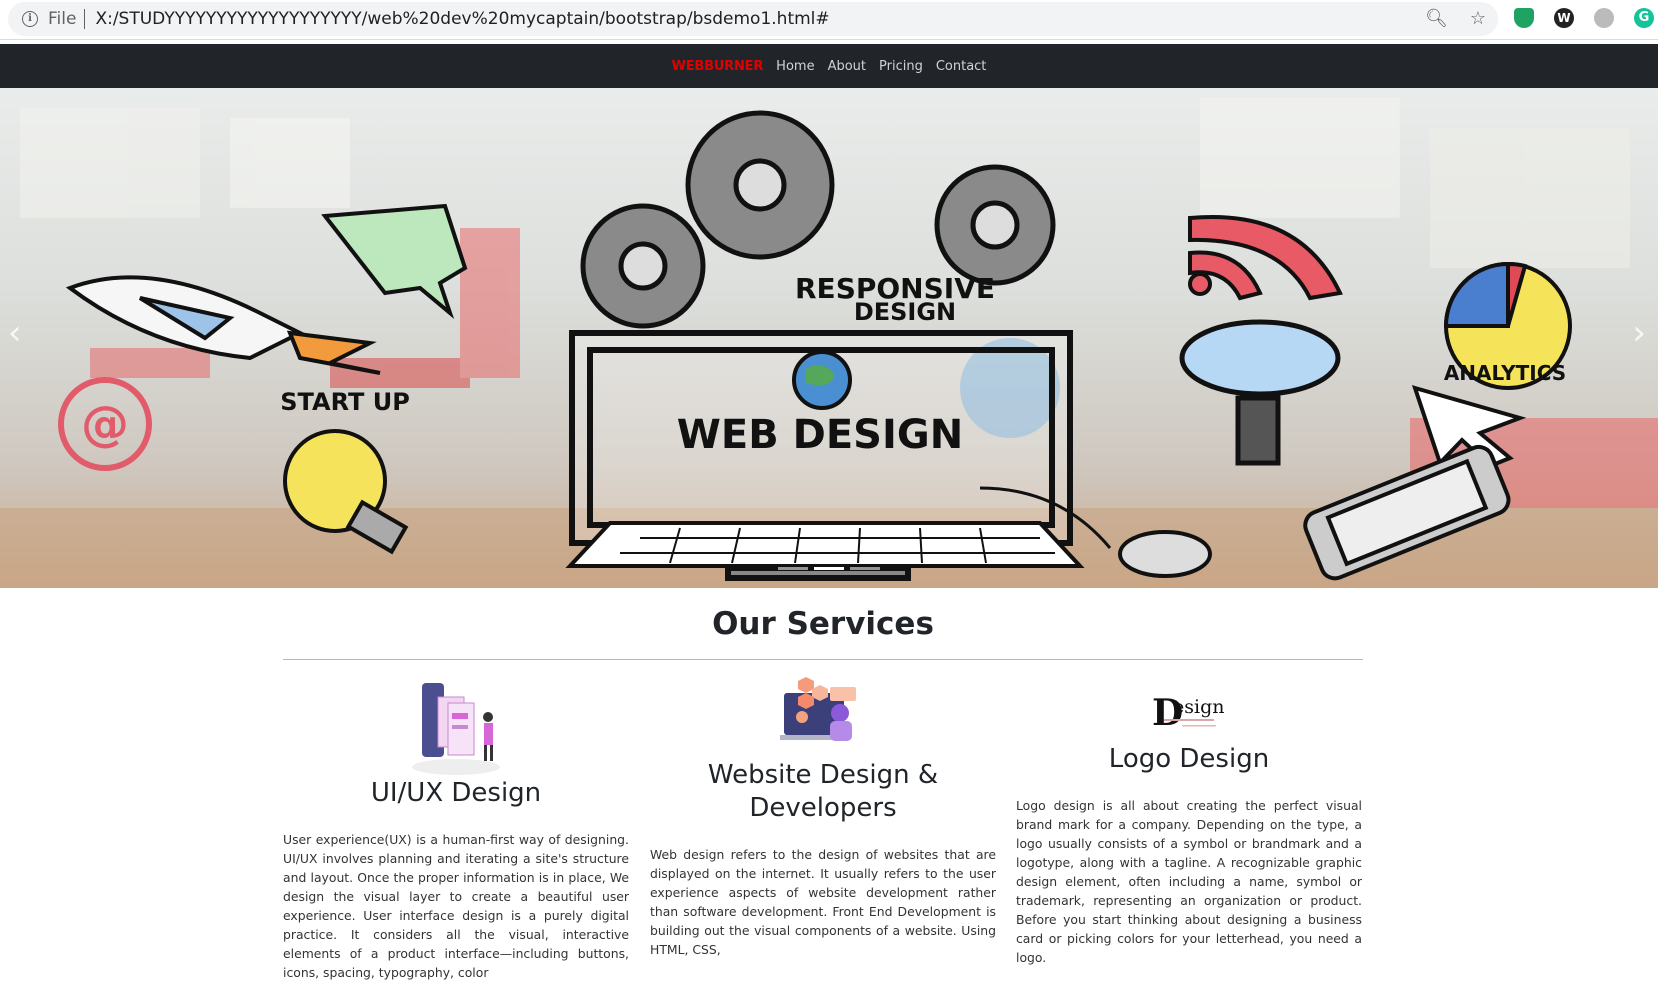  What do you see at coordinates (847, 66) in the screenshot?
I see `nav-link-about: About` at bounding box center [847, 66].